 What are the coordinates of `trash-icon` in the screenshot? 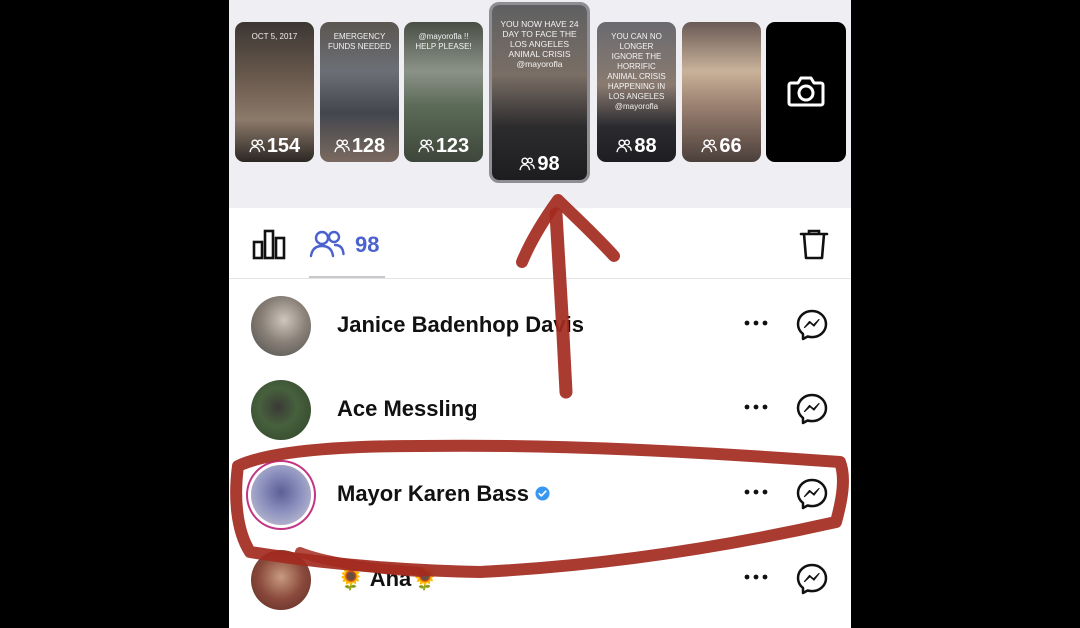 It's located at (814, 244).